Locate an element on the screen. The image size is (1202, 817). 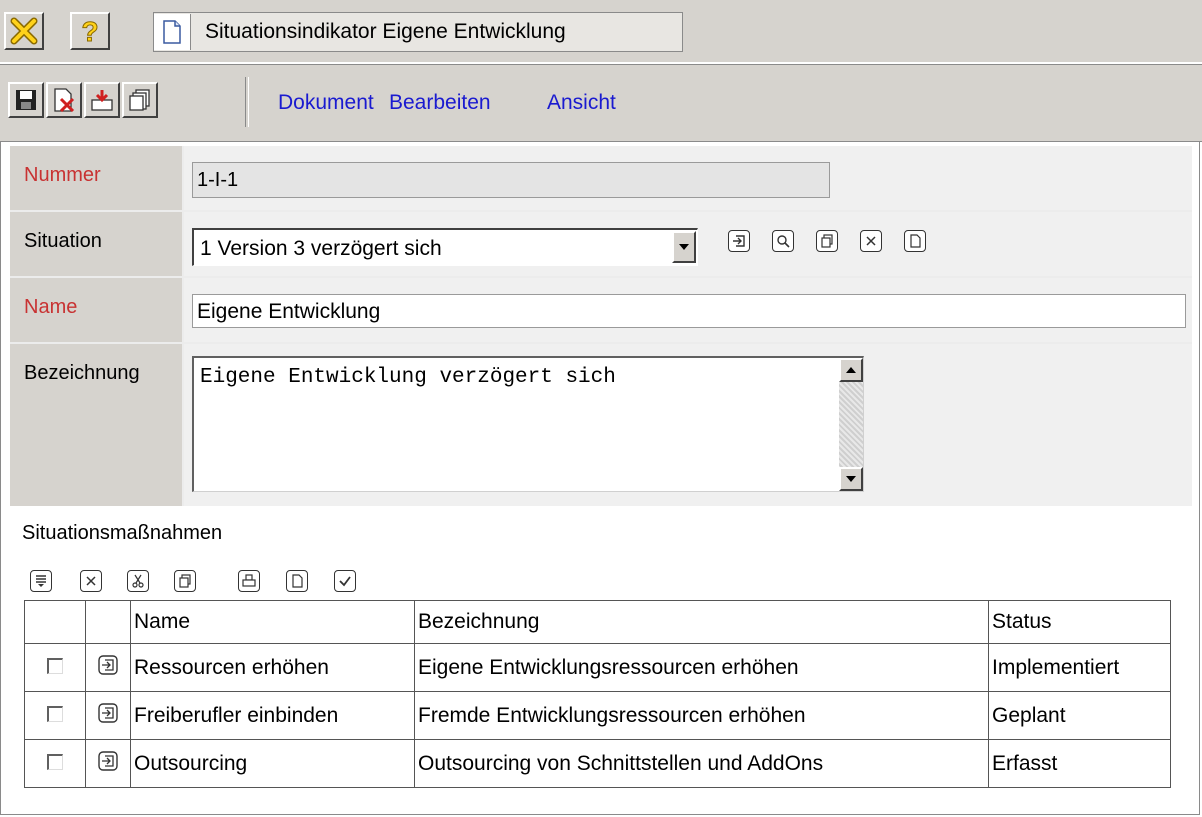
delete-icon is located at coordinates (91, 581).